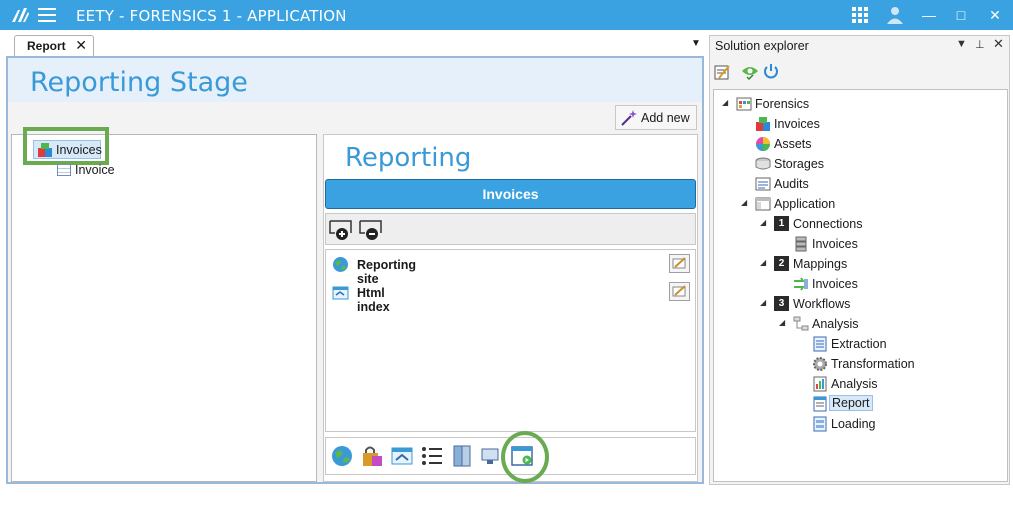  Describe the element at coordinates (763, 163) in the screenshot. I see `storage-icon` at that location.